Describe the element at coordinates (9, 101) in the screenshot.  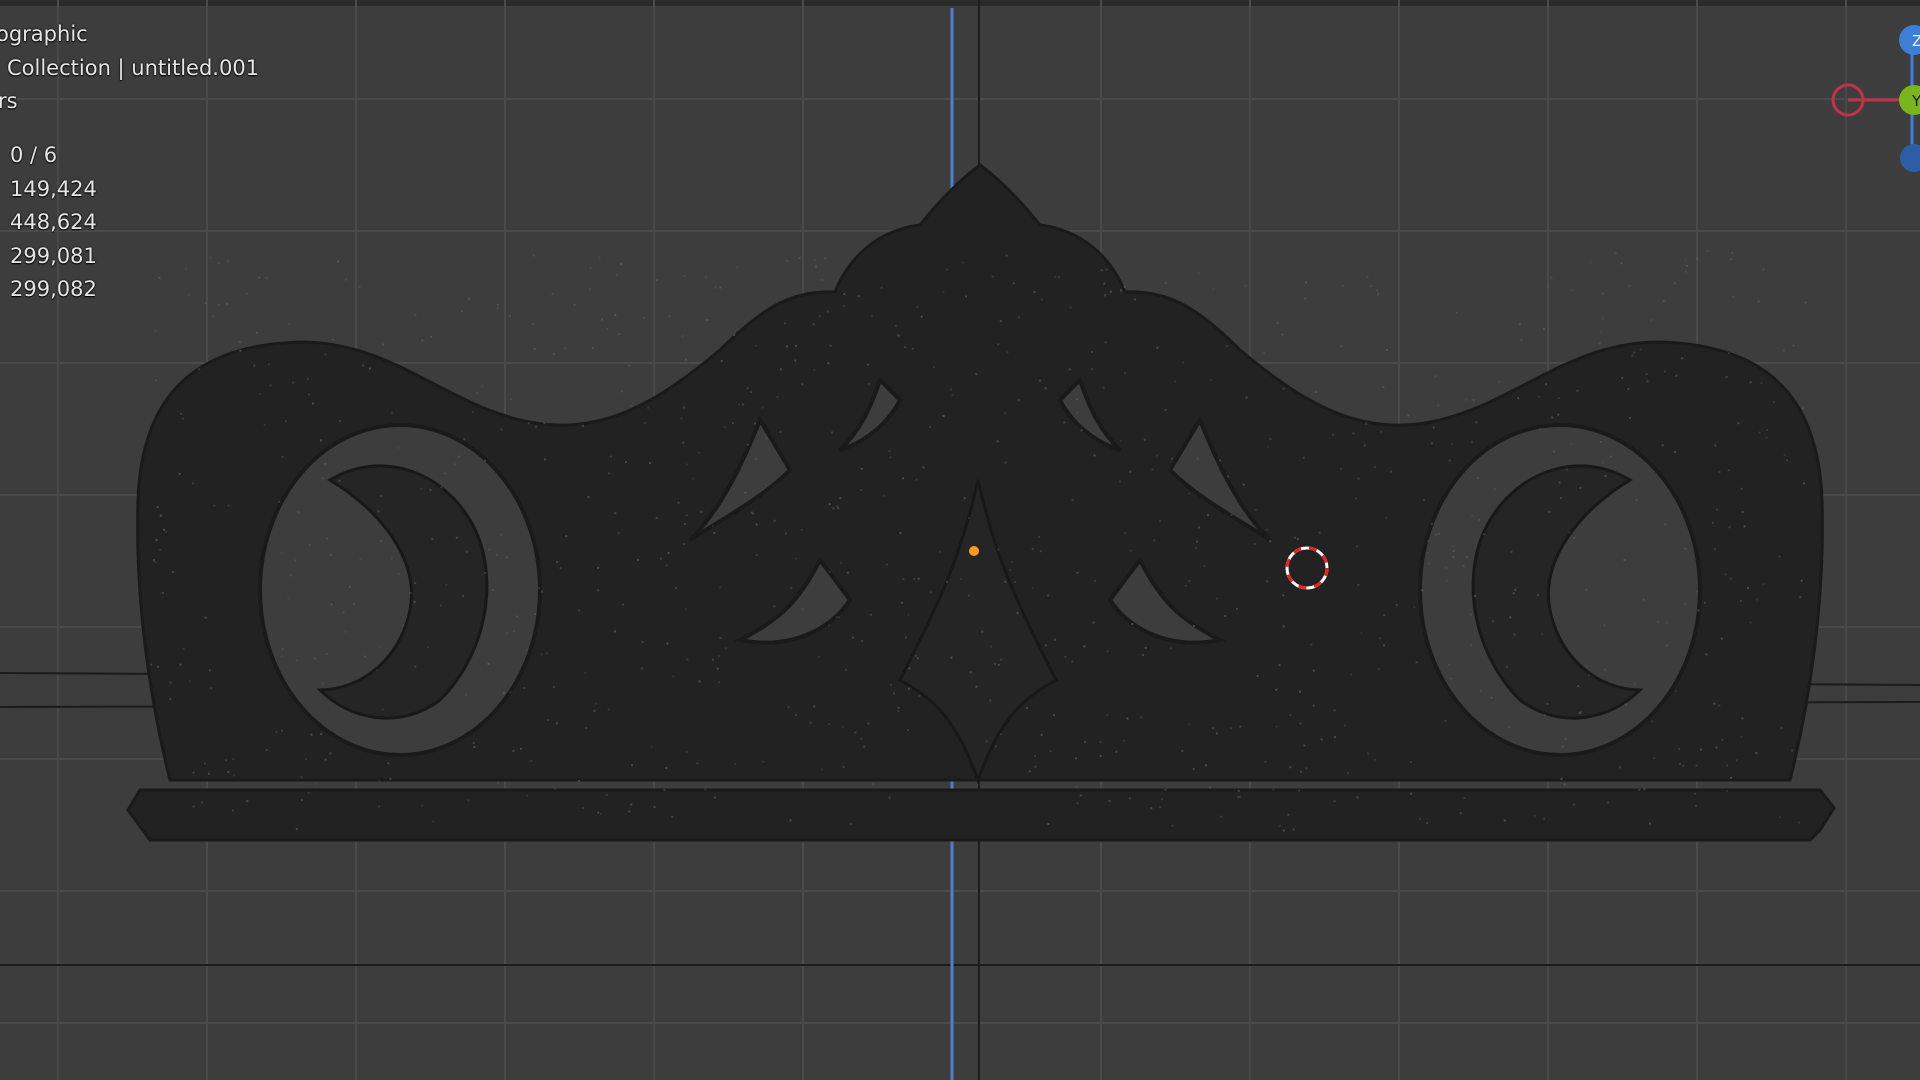
I see `overlay-text-fragment: rs` at that location.